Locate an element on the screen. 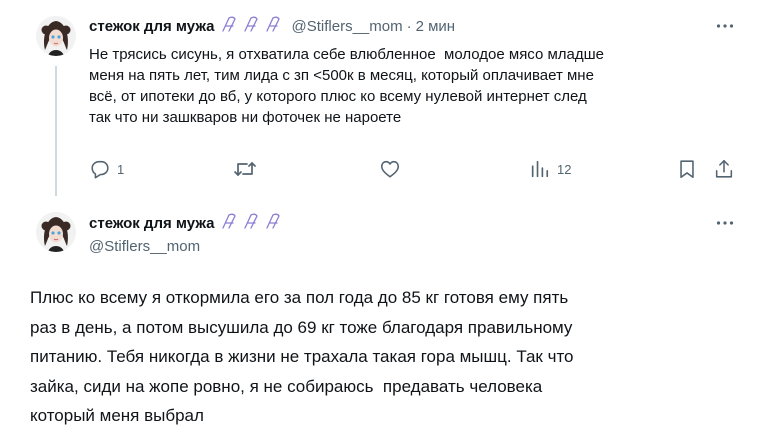  like-icon is located at coordinates (390, 169).